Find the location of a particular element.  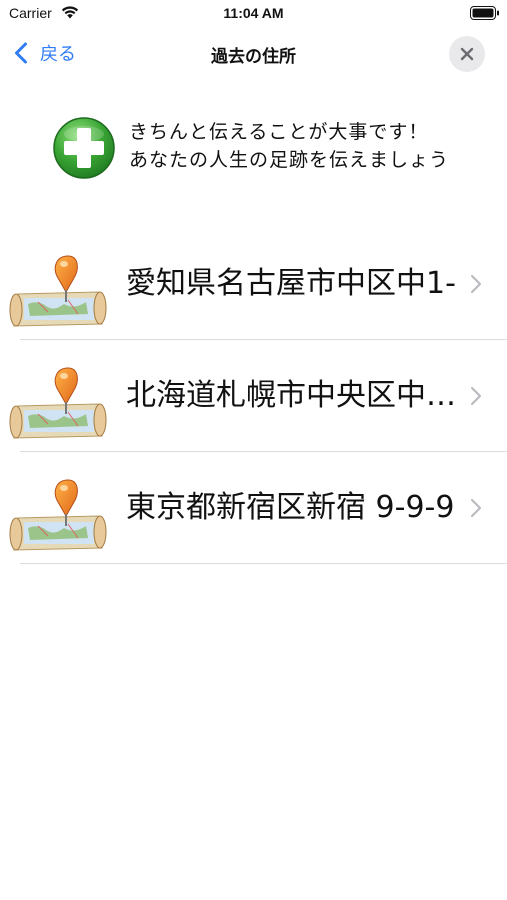

close-icon is located at coordinates (467, 54).